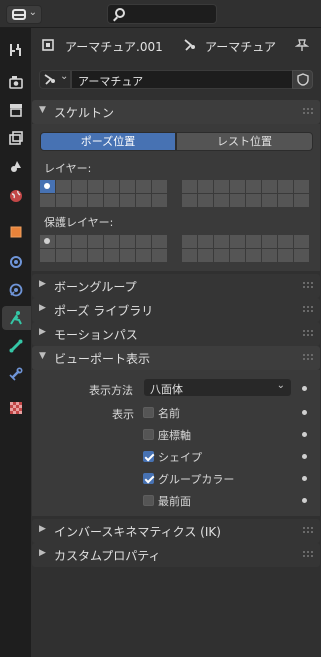 The image size is (321, 657). Describe the element at coordinates (217, 387) in the screenshot. I see `display-as-select: 八面体 ⌄` at that location.